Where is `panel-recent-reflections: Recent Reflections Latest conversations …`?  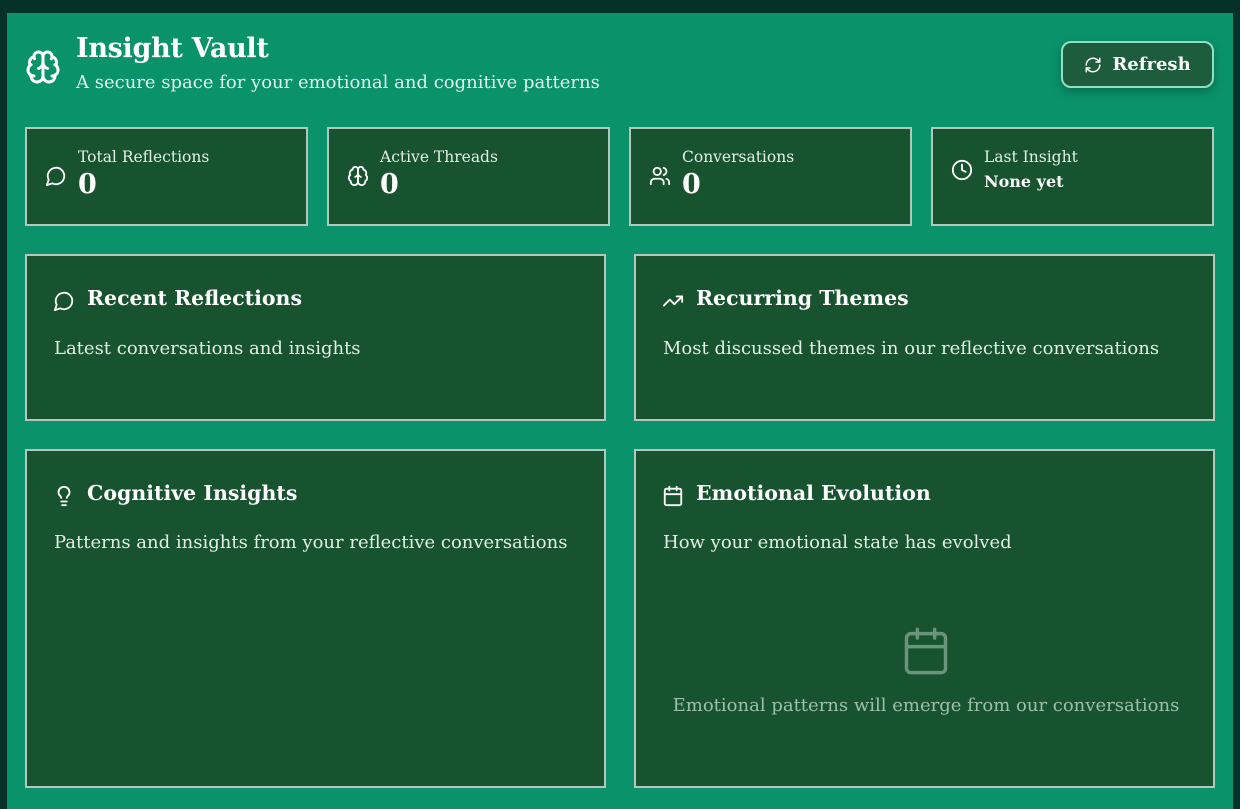 panel-recent-reflections: Recent Reflections Latest conversations … is located at coordinates (315, 337).